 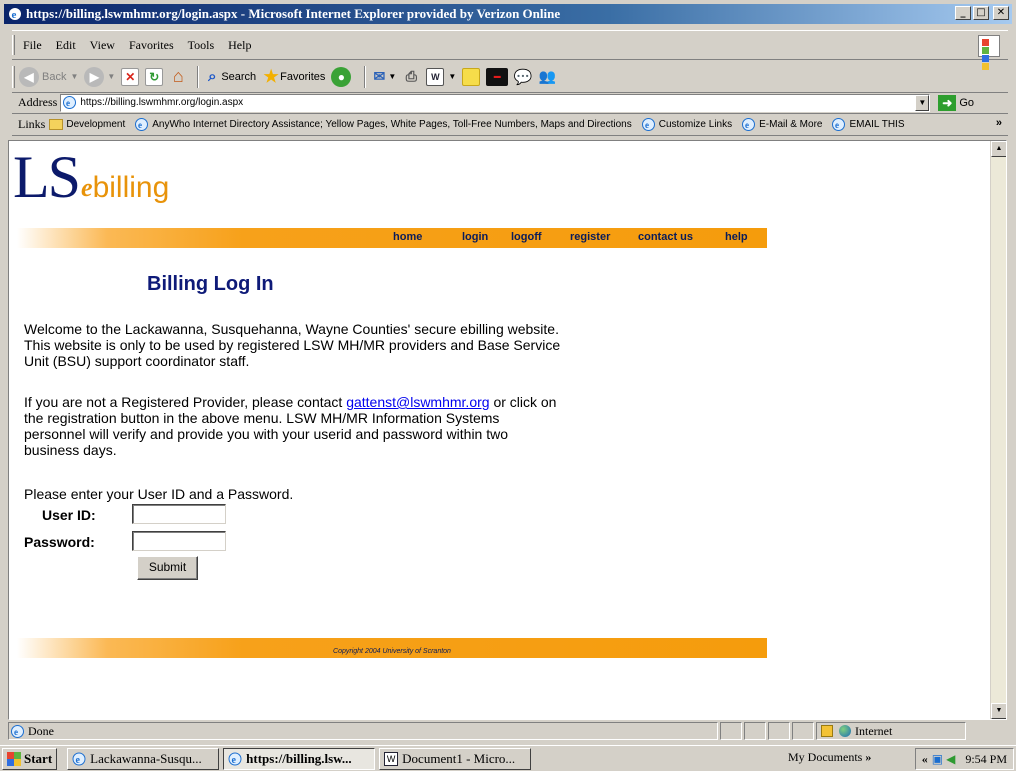 I want to click on submit-button: Submit, so click(x=167, y=568).